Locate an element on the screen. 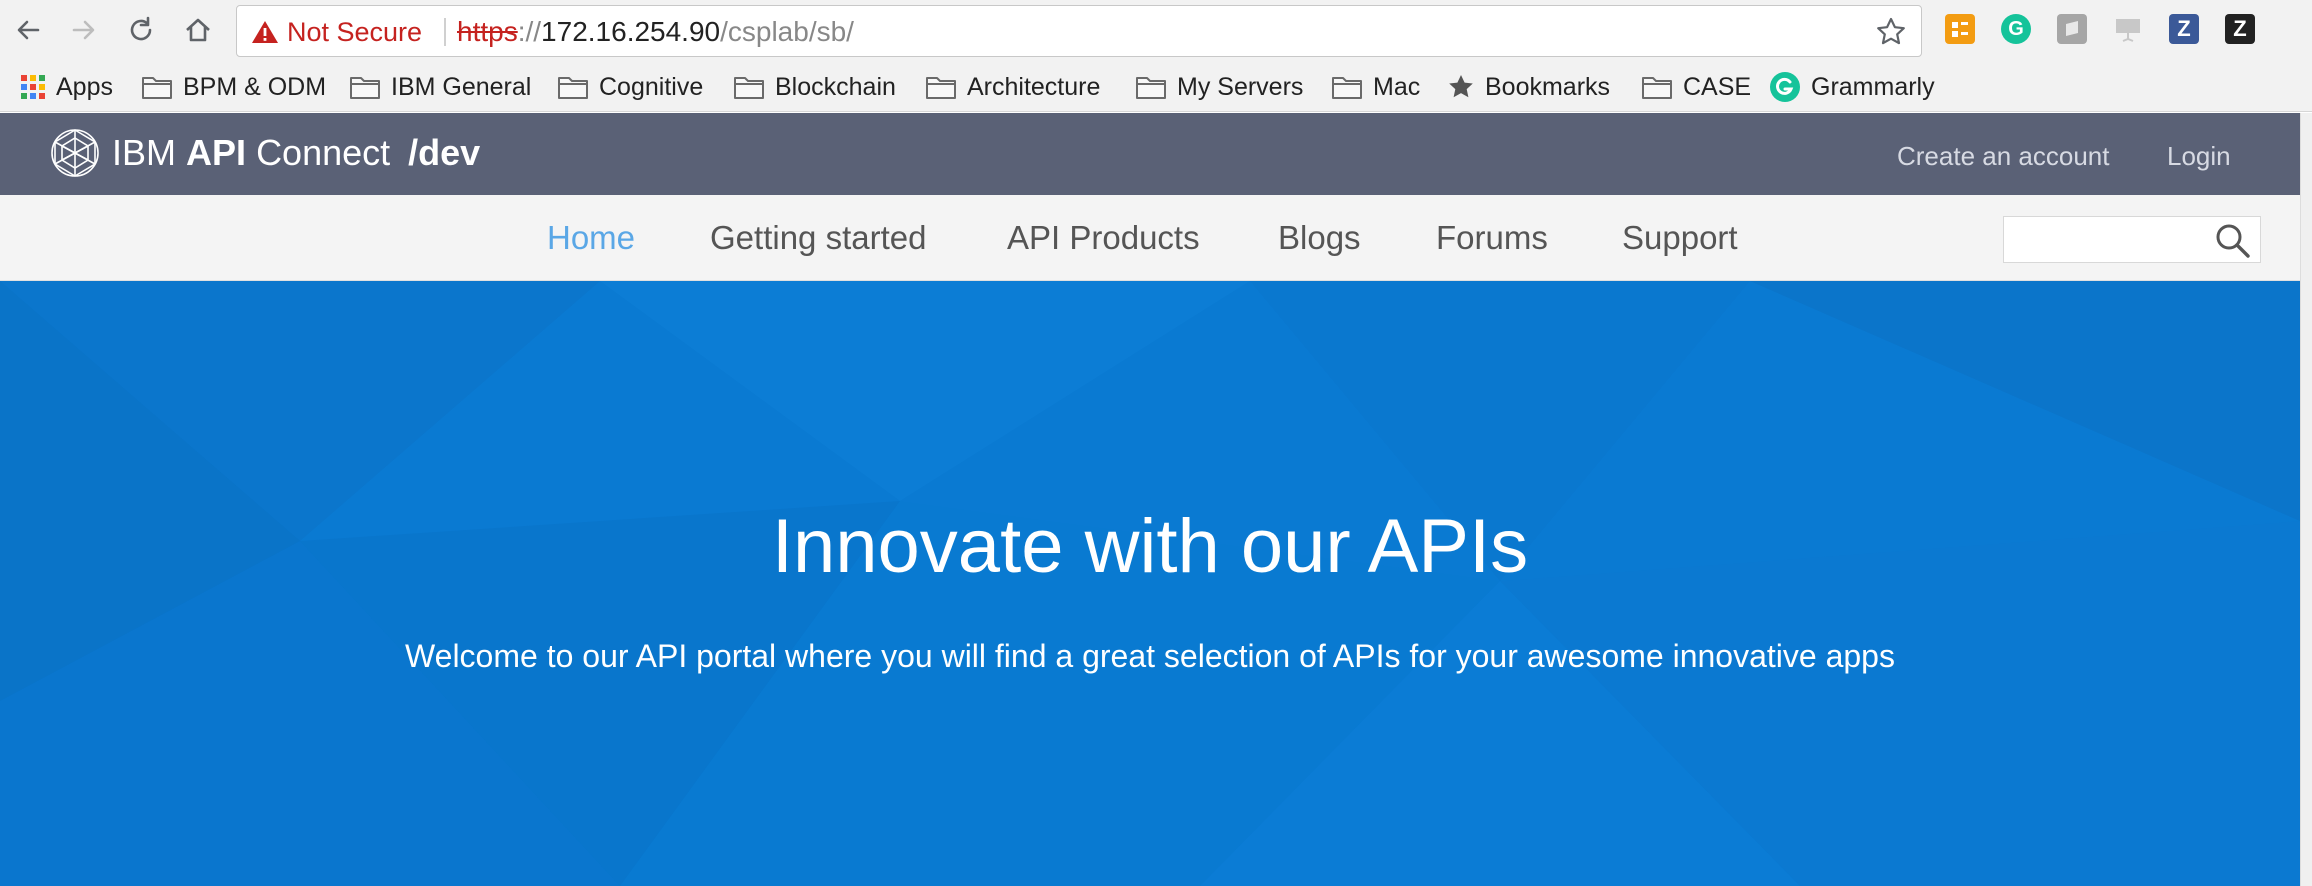 The width and height of the screenshot is (2312, 886). search-input is located at coordinates (2110, 240).